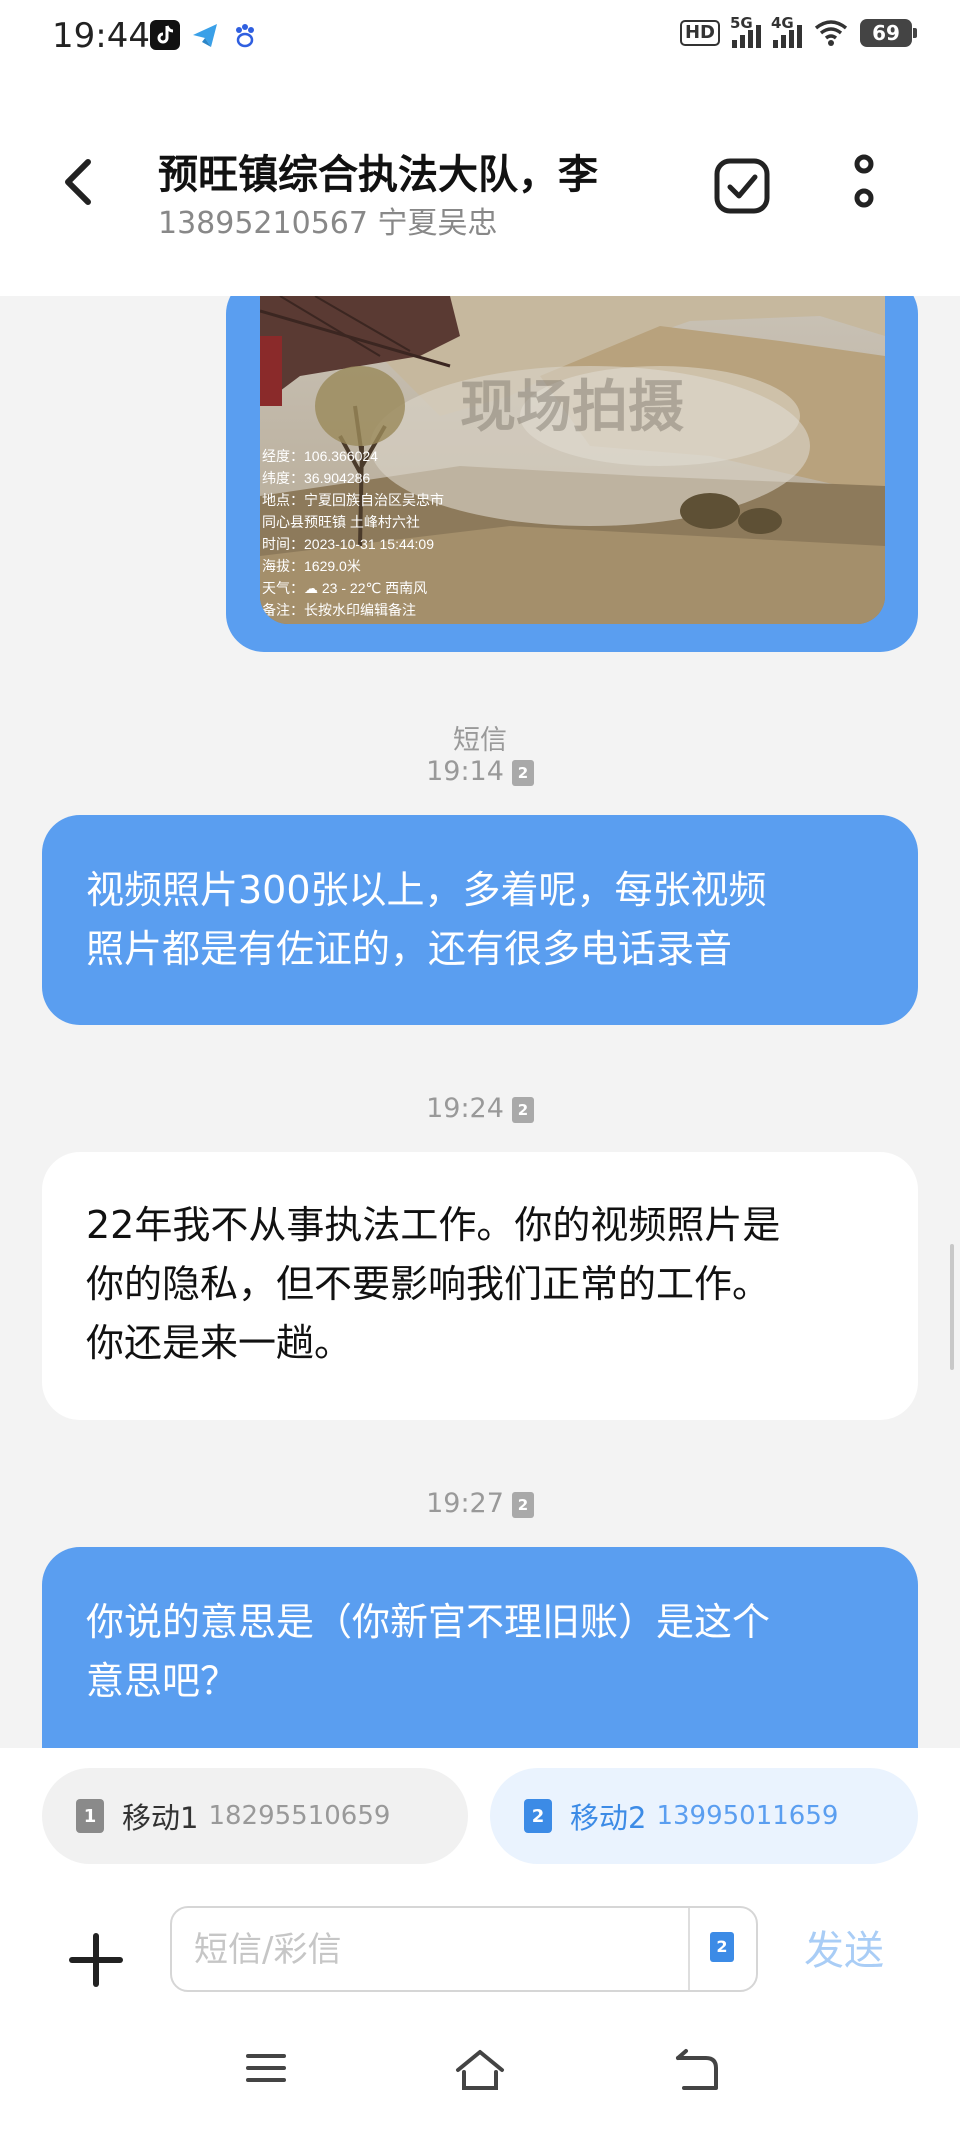 The width and height of the screenshot is (960, 2133). Describe the element at coordinates (747, 1816) in the screenshot. I see `sim-2-number: 13995011659` at that location.